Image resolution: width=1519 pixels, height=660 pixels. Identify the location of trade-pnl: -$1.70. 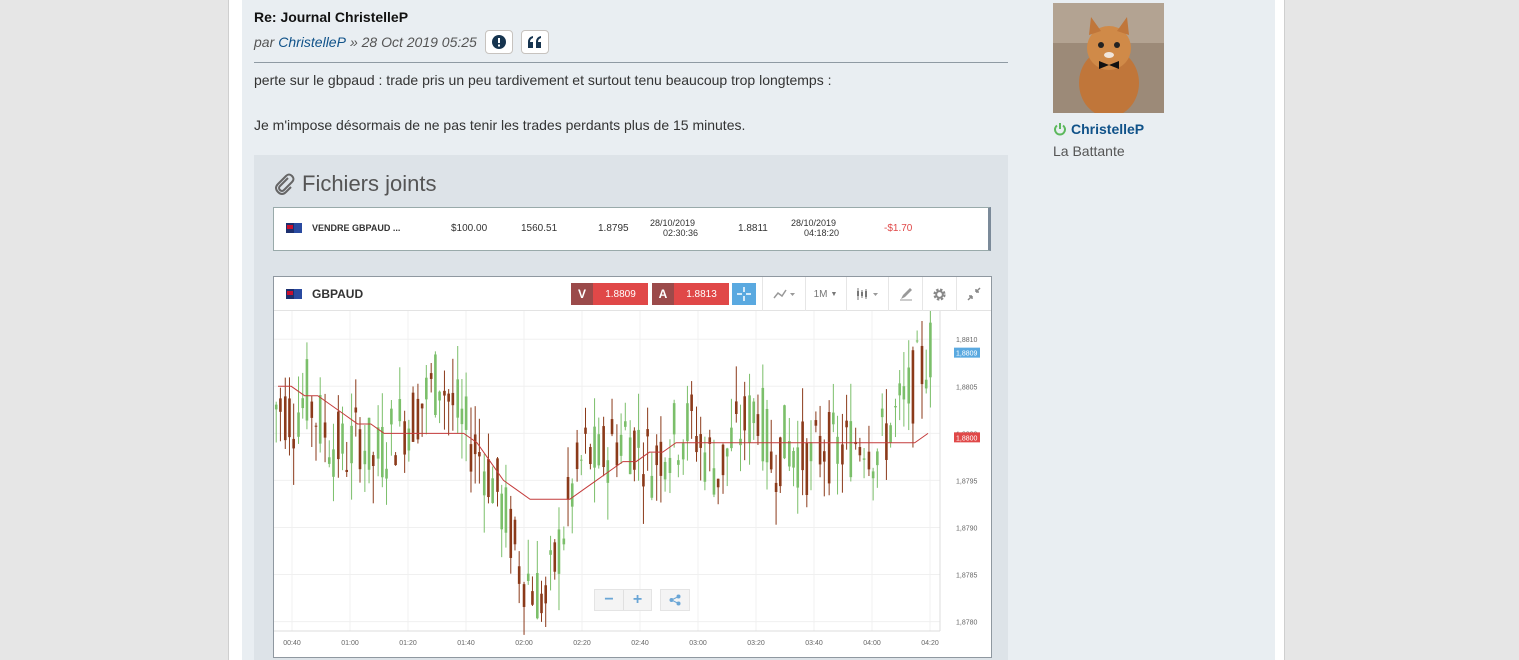
(898, 228).